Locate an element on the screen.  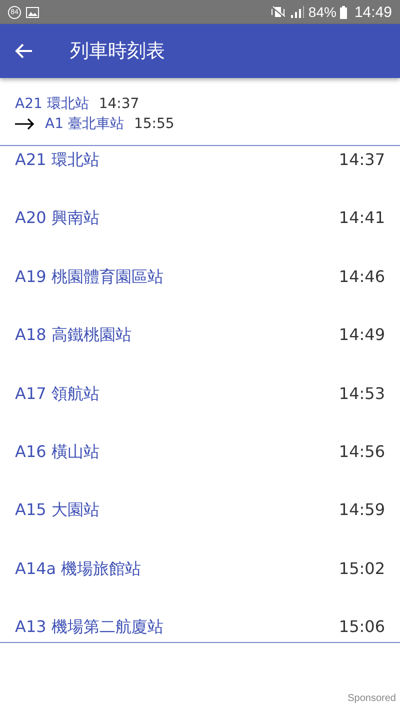
arrival-time: 14:56 is located at coordinates (361, 452).